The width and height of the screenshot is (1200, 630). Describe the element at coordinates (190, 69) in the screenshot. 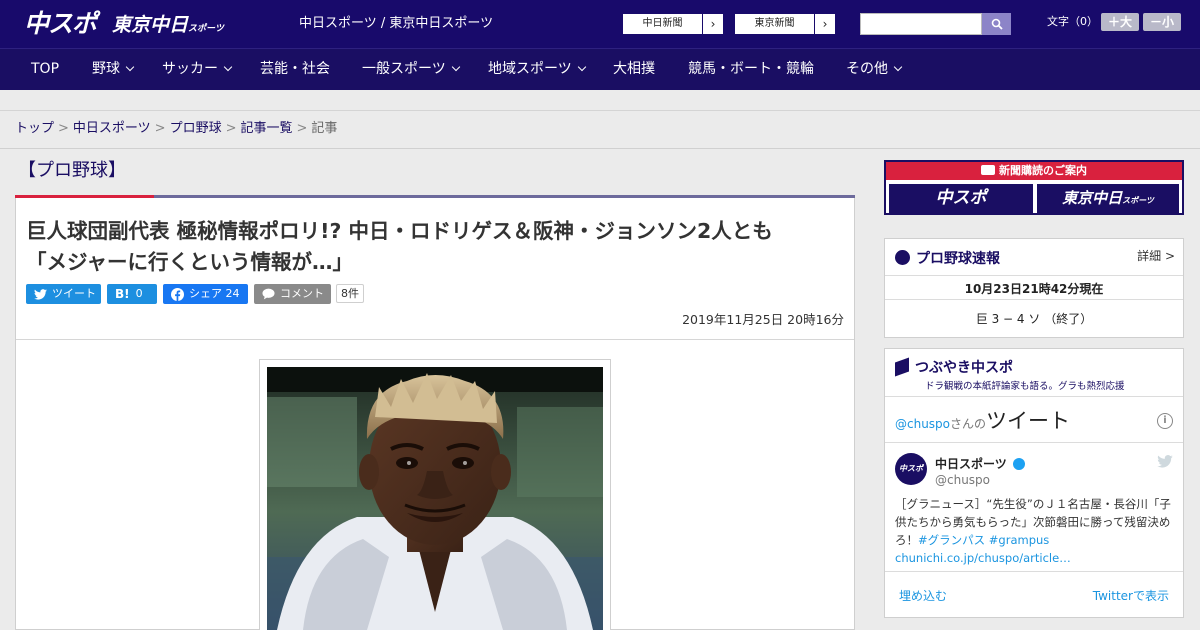

I see `nav-label: サッカー` at that location.